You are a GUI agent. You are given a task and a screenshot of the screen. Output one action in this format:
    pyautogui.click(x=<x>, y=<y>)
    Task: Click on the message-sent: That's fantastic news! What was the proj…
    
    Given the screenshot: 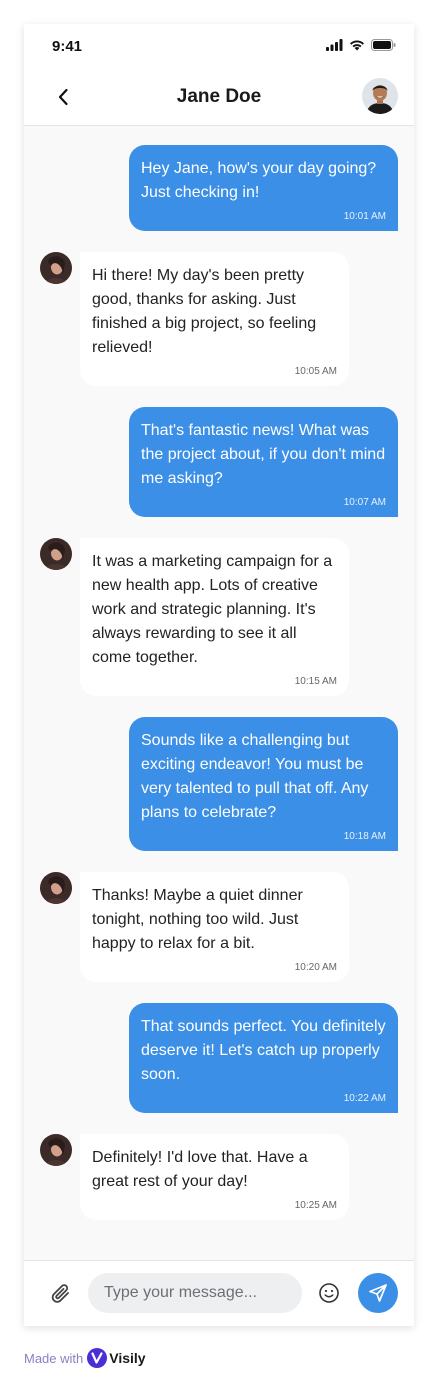 What is the action you would take?
    pyautogui.click(x=263, y=462)
    